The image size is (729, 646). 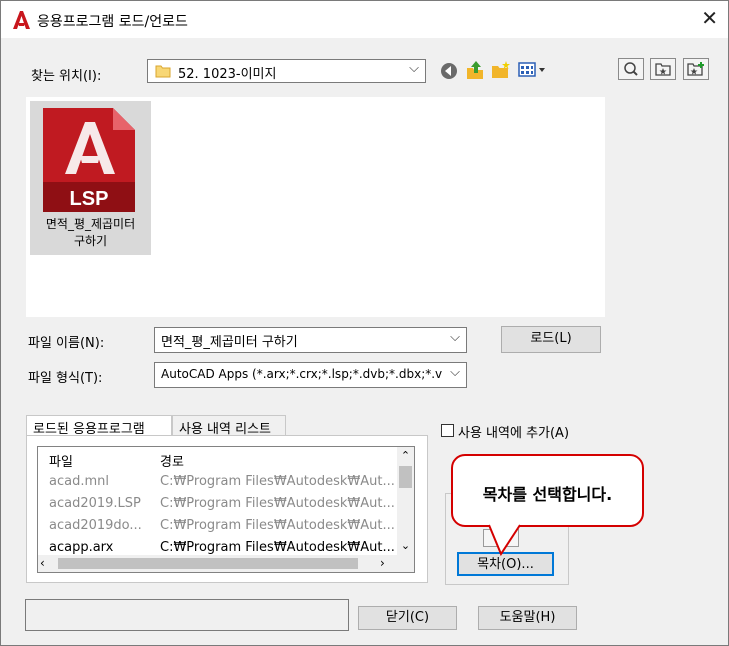 What do you see at coordinates (533, 70) in the screenshot?
I see `views-menu-icon` at bounding box center [533, 70].